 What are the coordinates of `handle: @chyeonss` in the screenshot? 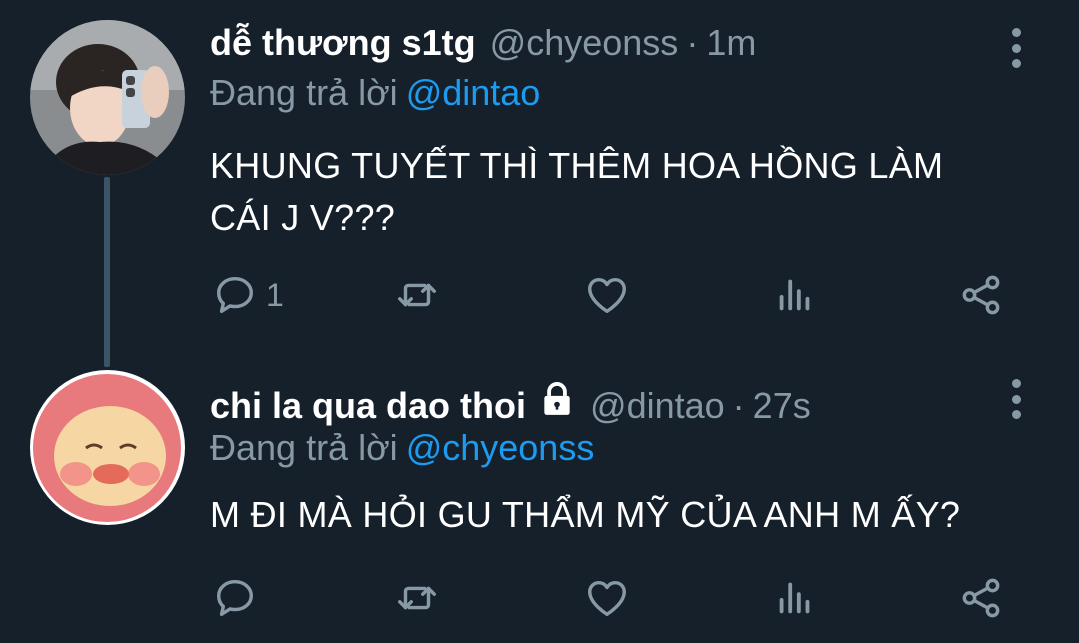 It's located at (584, 43).